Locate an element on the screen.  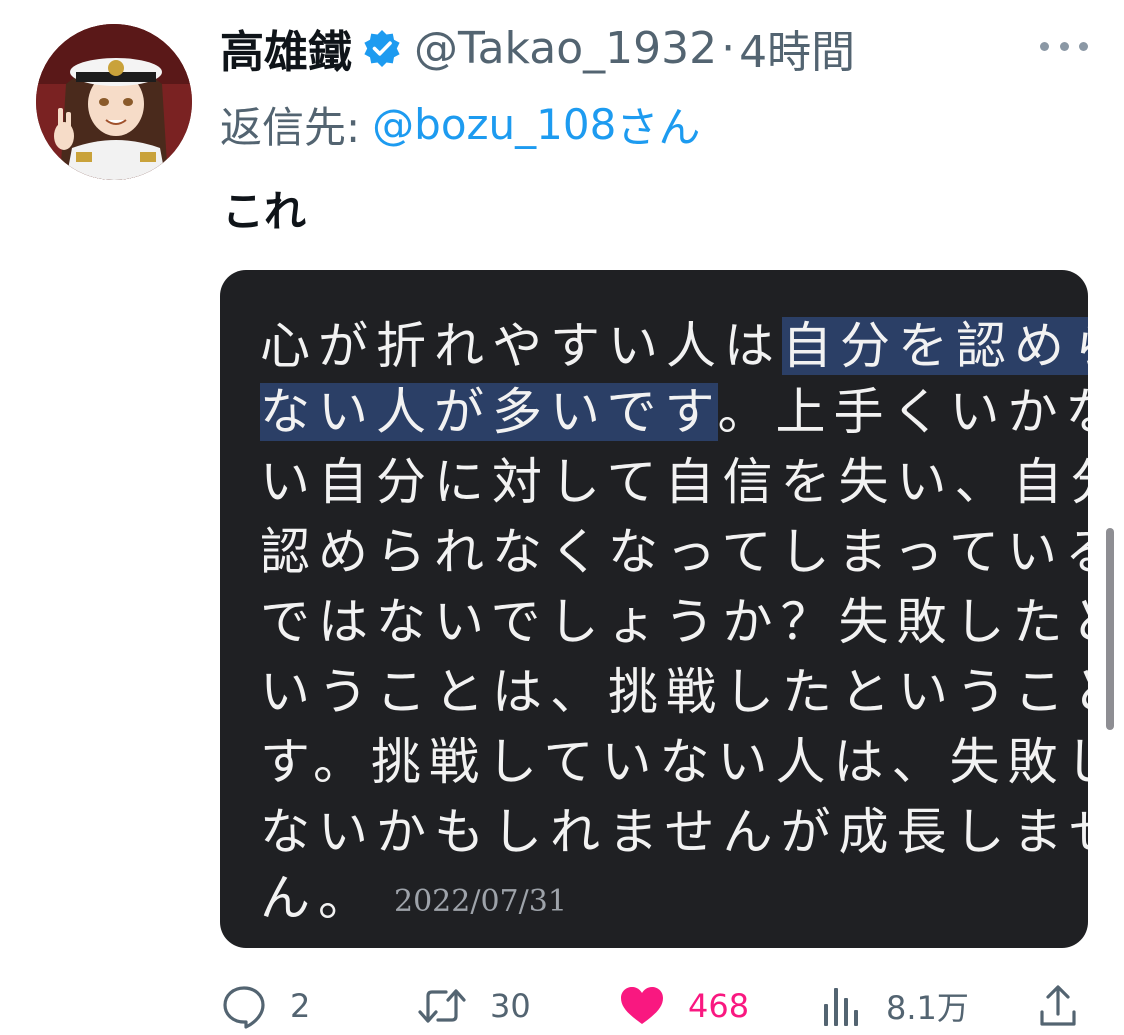
reply-to-suffix: さん is located at coordinates (658, 127).